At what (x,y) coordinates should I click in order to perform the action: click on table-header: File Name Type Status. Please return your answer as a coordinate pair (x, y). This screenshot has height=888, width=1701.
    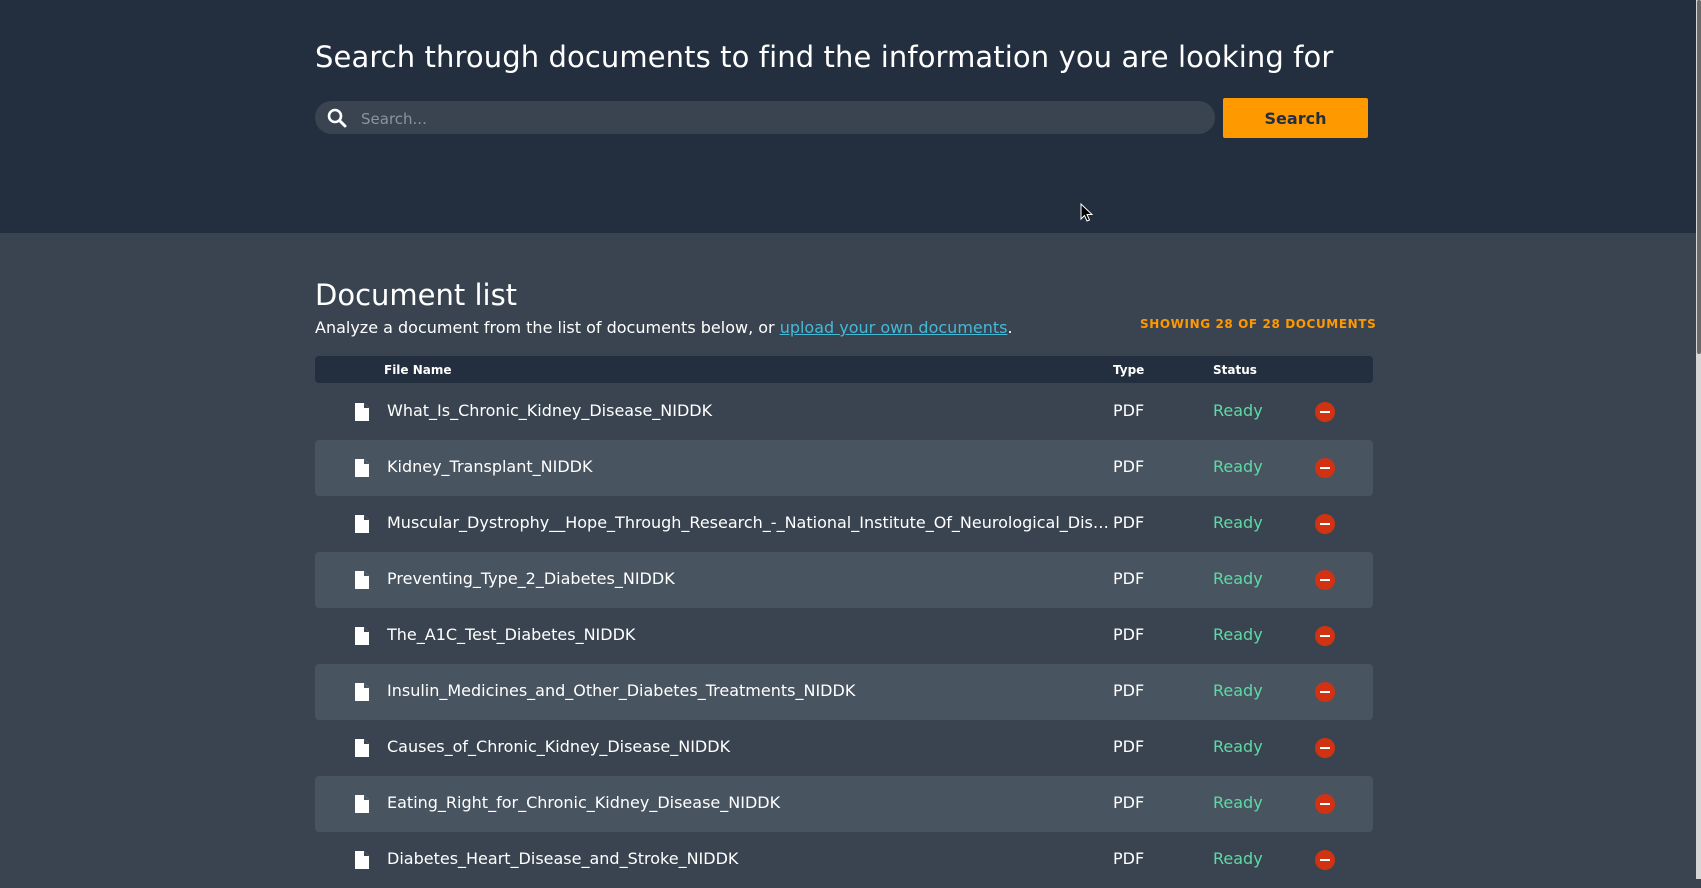
    Looking at the image, I should click on (844, 369).